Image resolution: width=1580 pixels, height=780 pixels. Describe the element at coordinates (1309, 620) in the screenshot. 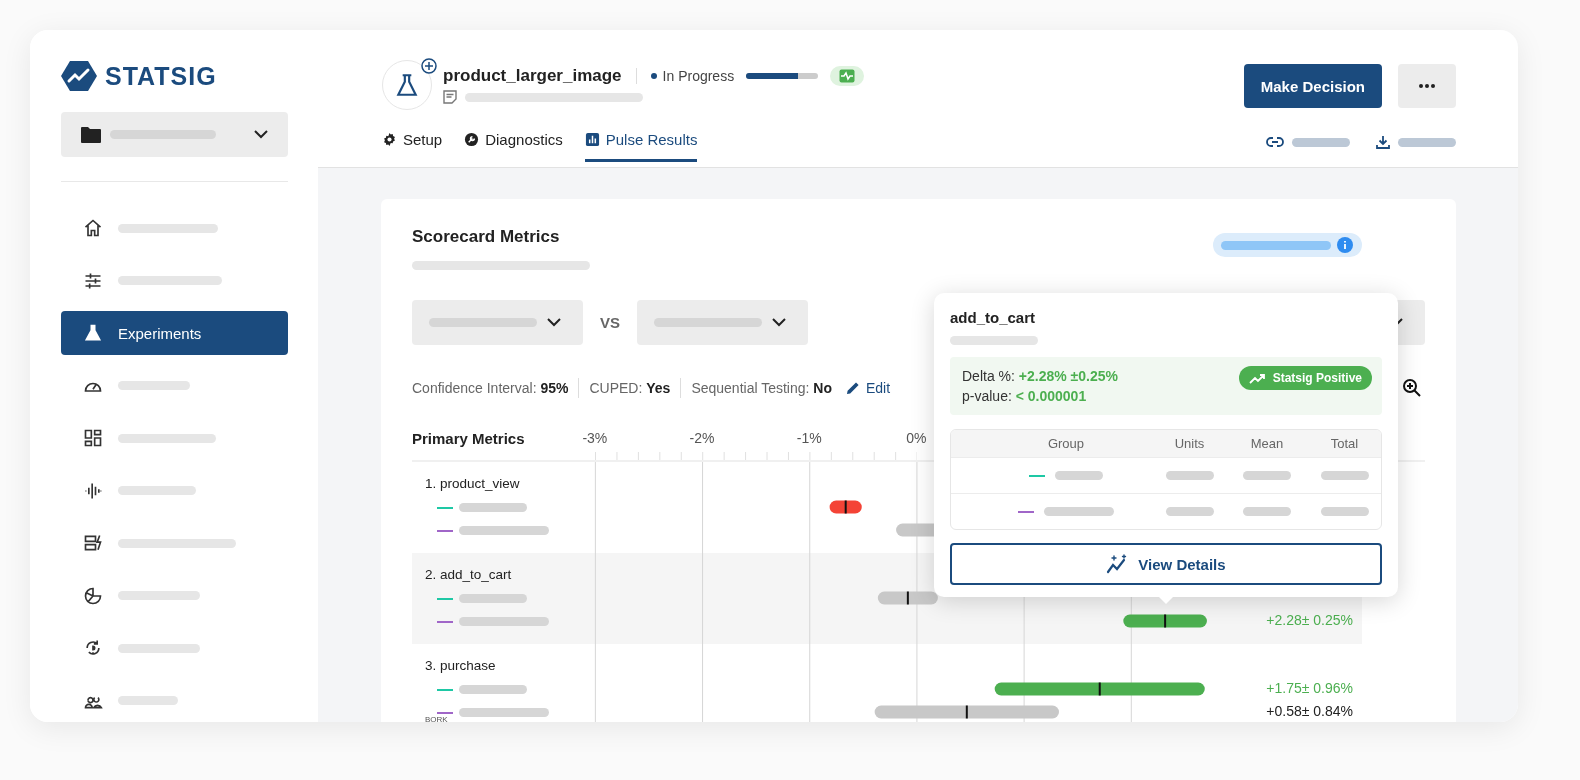

I see `delta-value: +2.28± 0.25%` at that location.